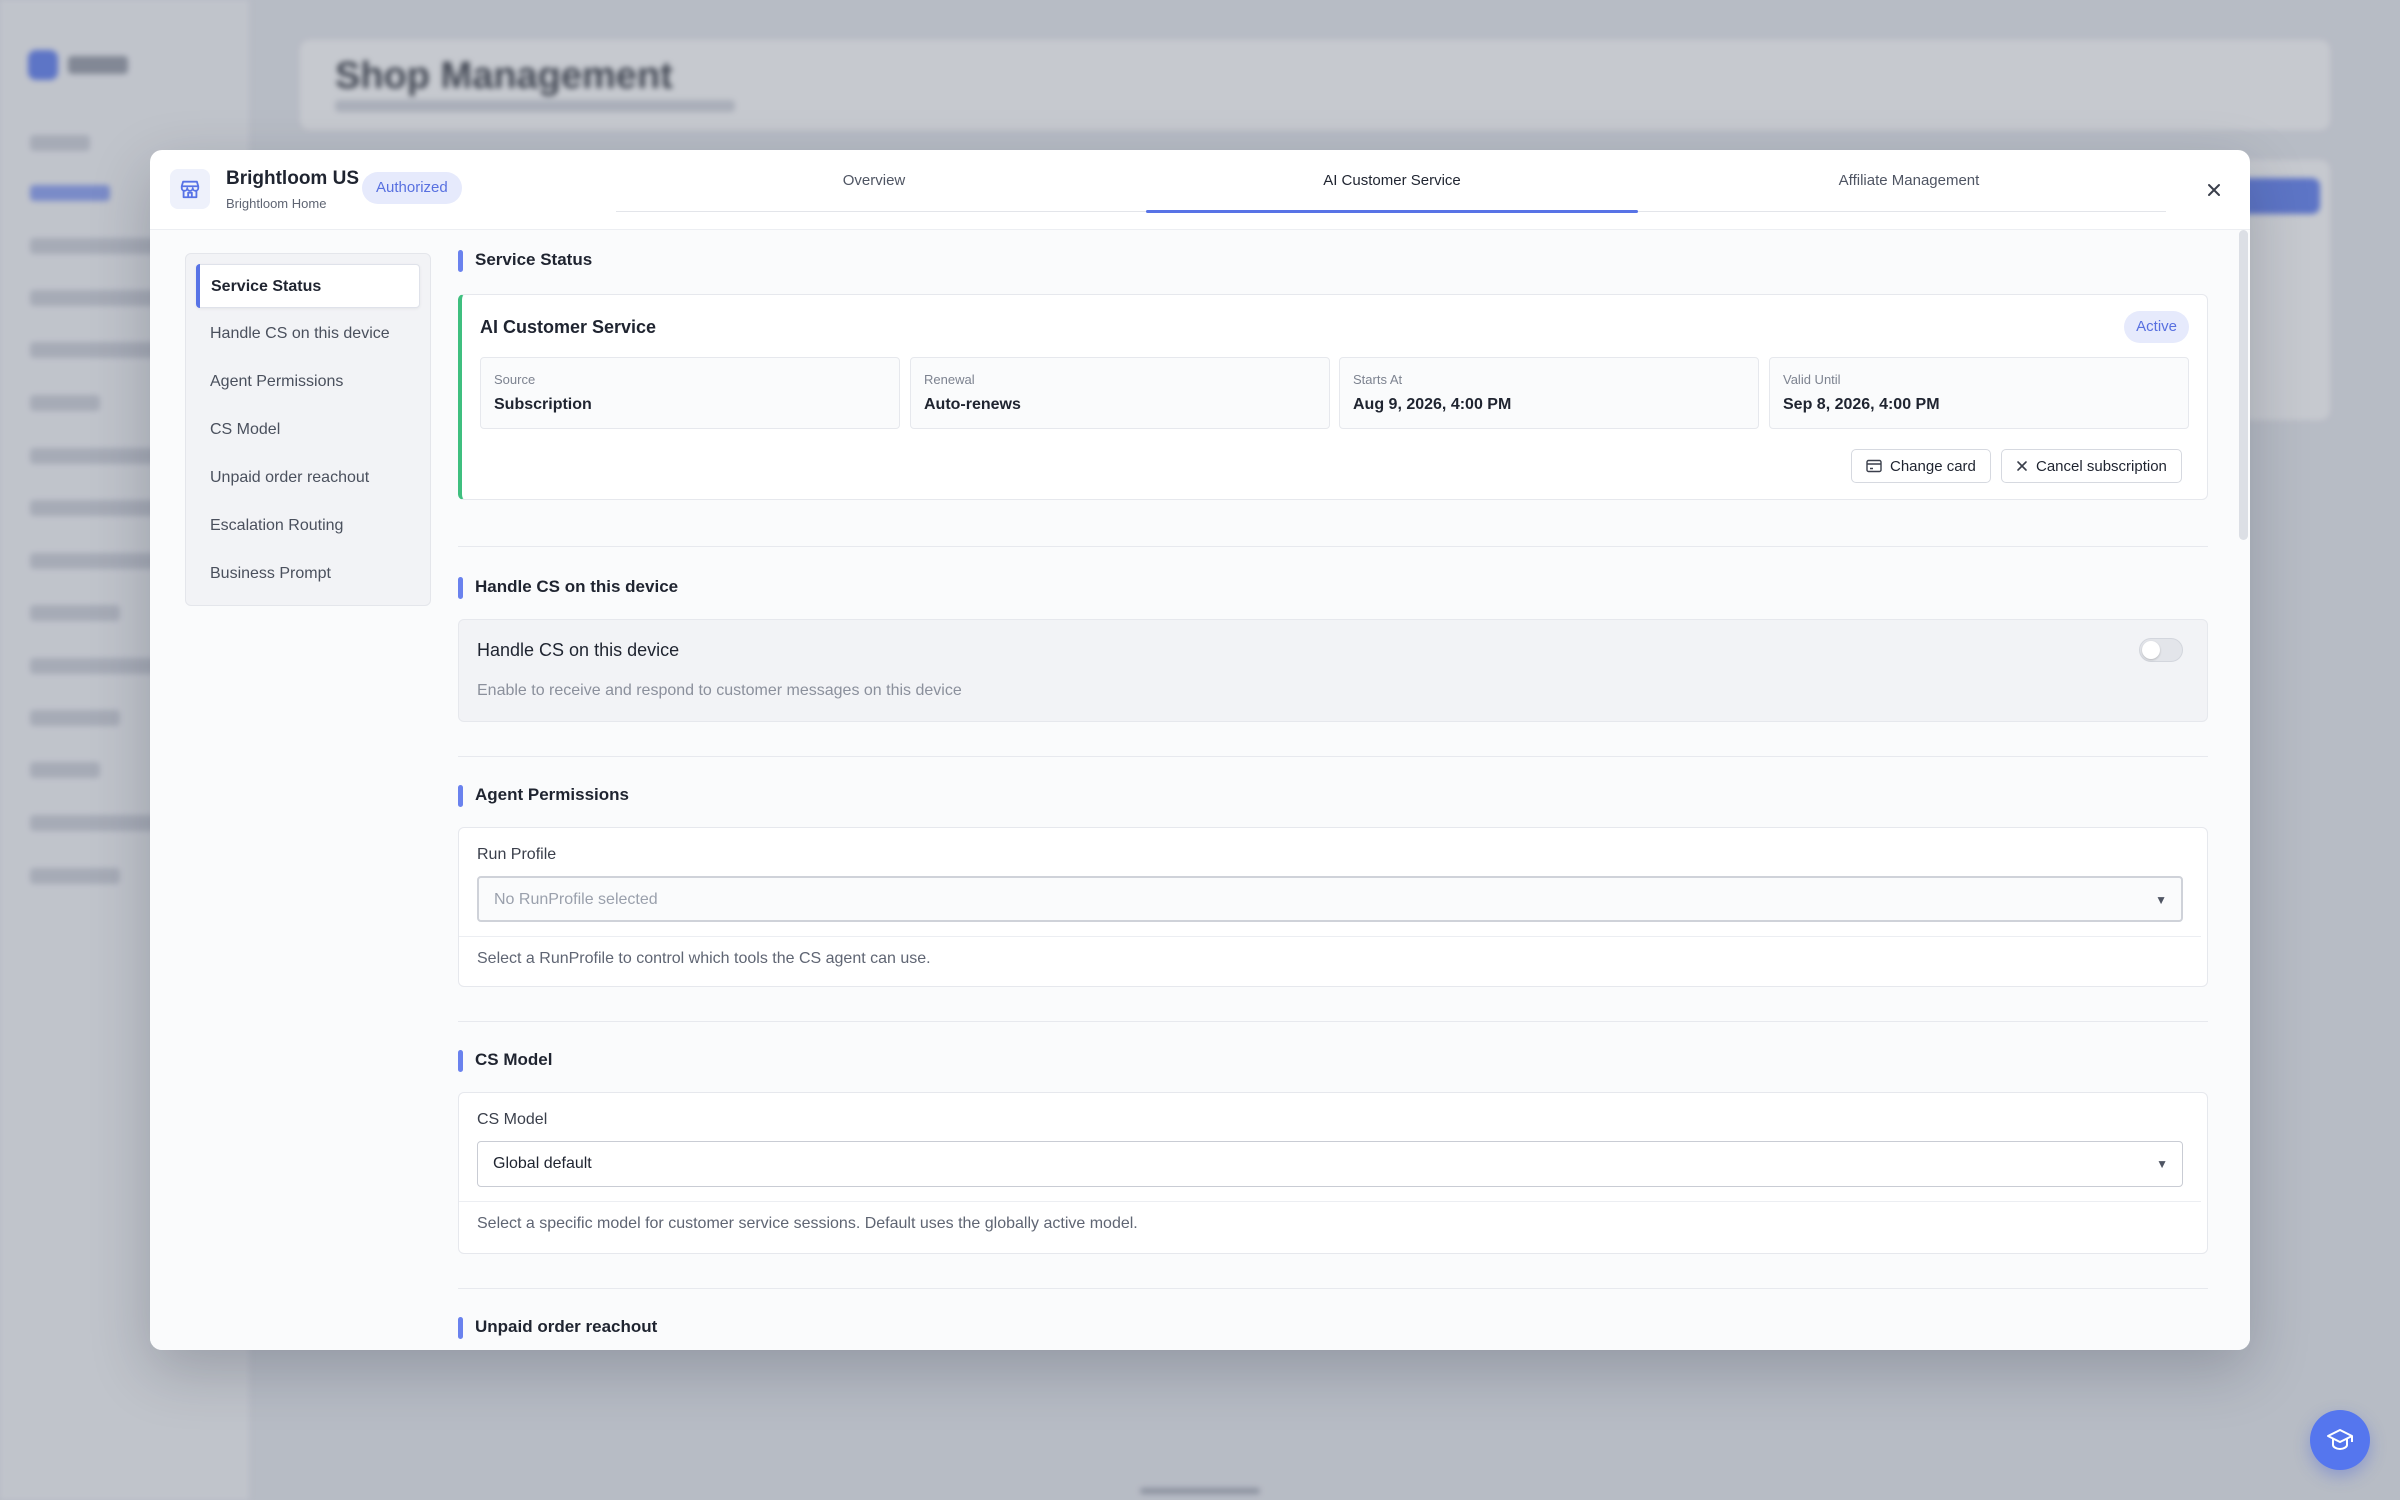  Describe the element at coordinates (690, 393) in the screenshot. I see `info-source: Source Subscription` at that location.